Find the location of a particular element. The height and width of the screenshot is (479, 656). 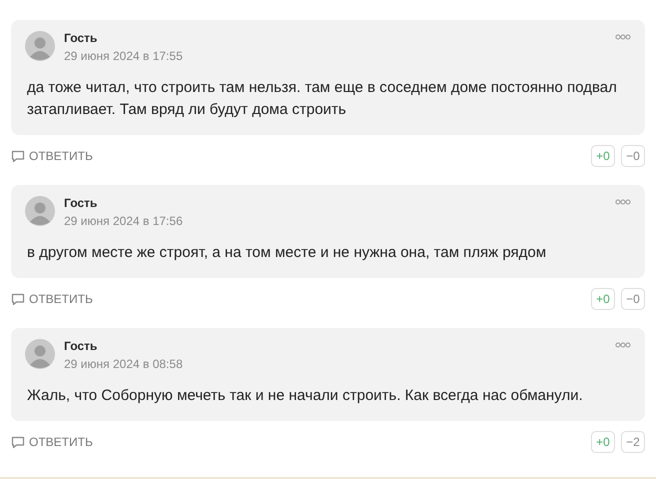

comment-text: в другом месте же строят, а на том месте и не нужна она, там пляж рядом is located at coordinates (287, 253).